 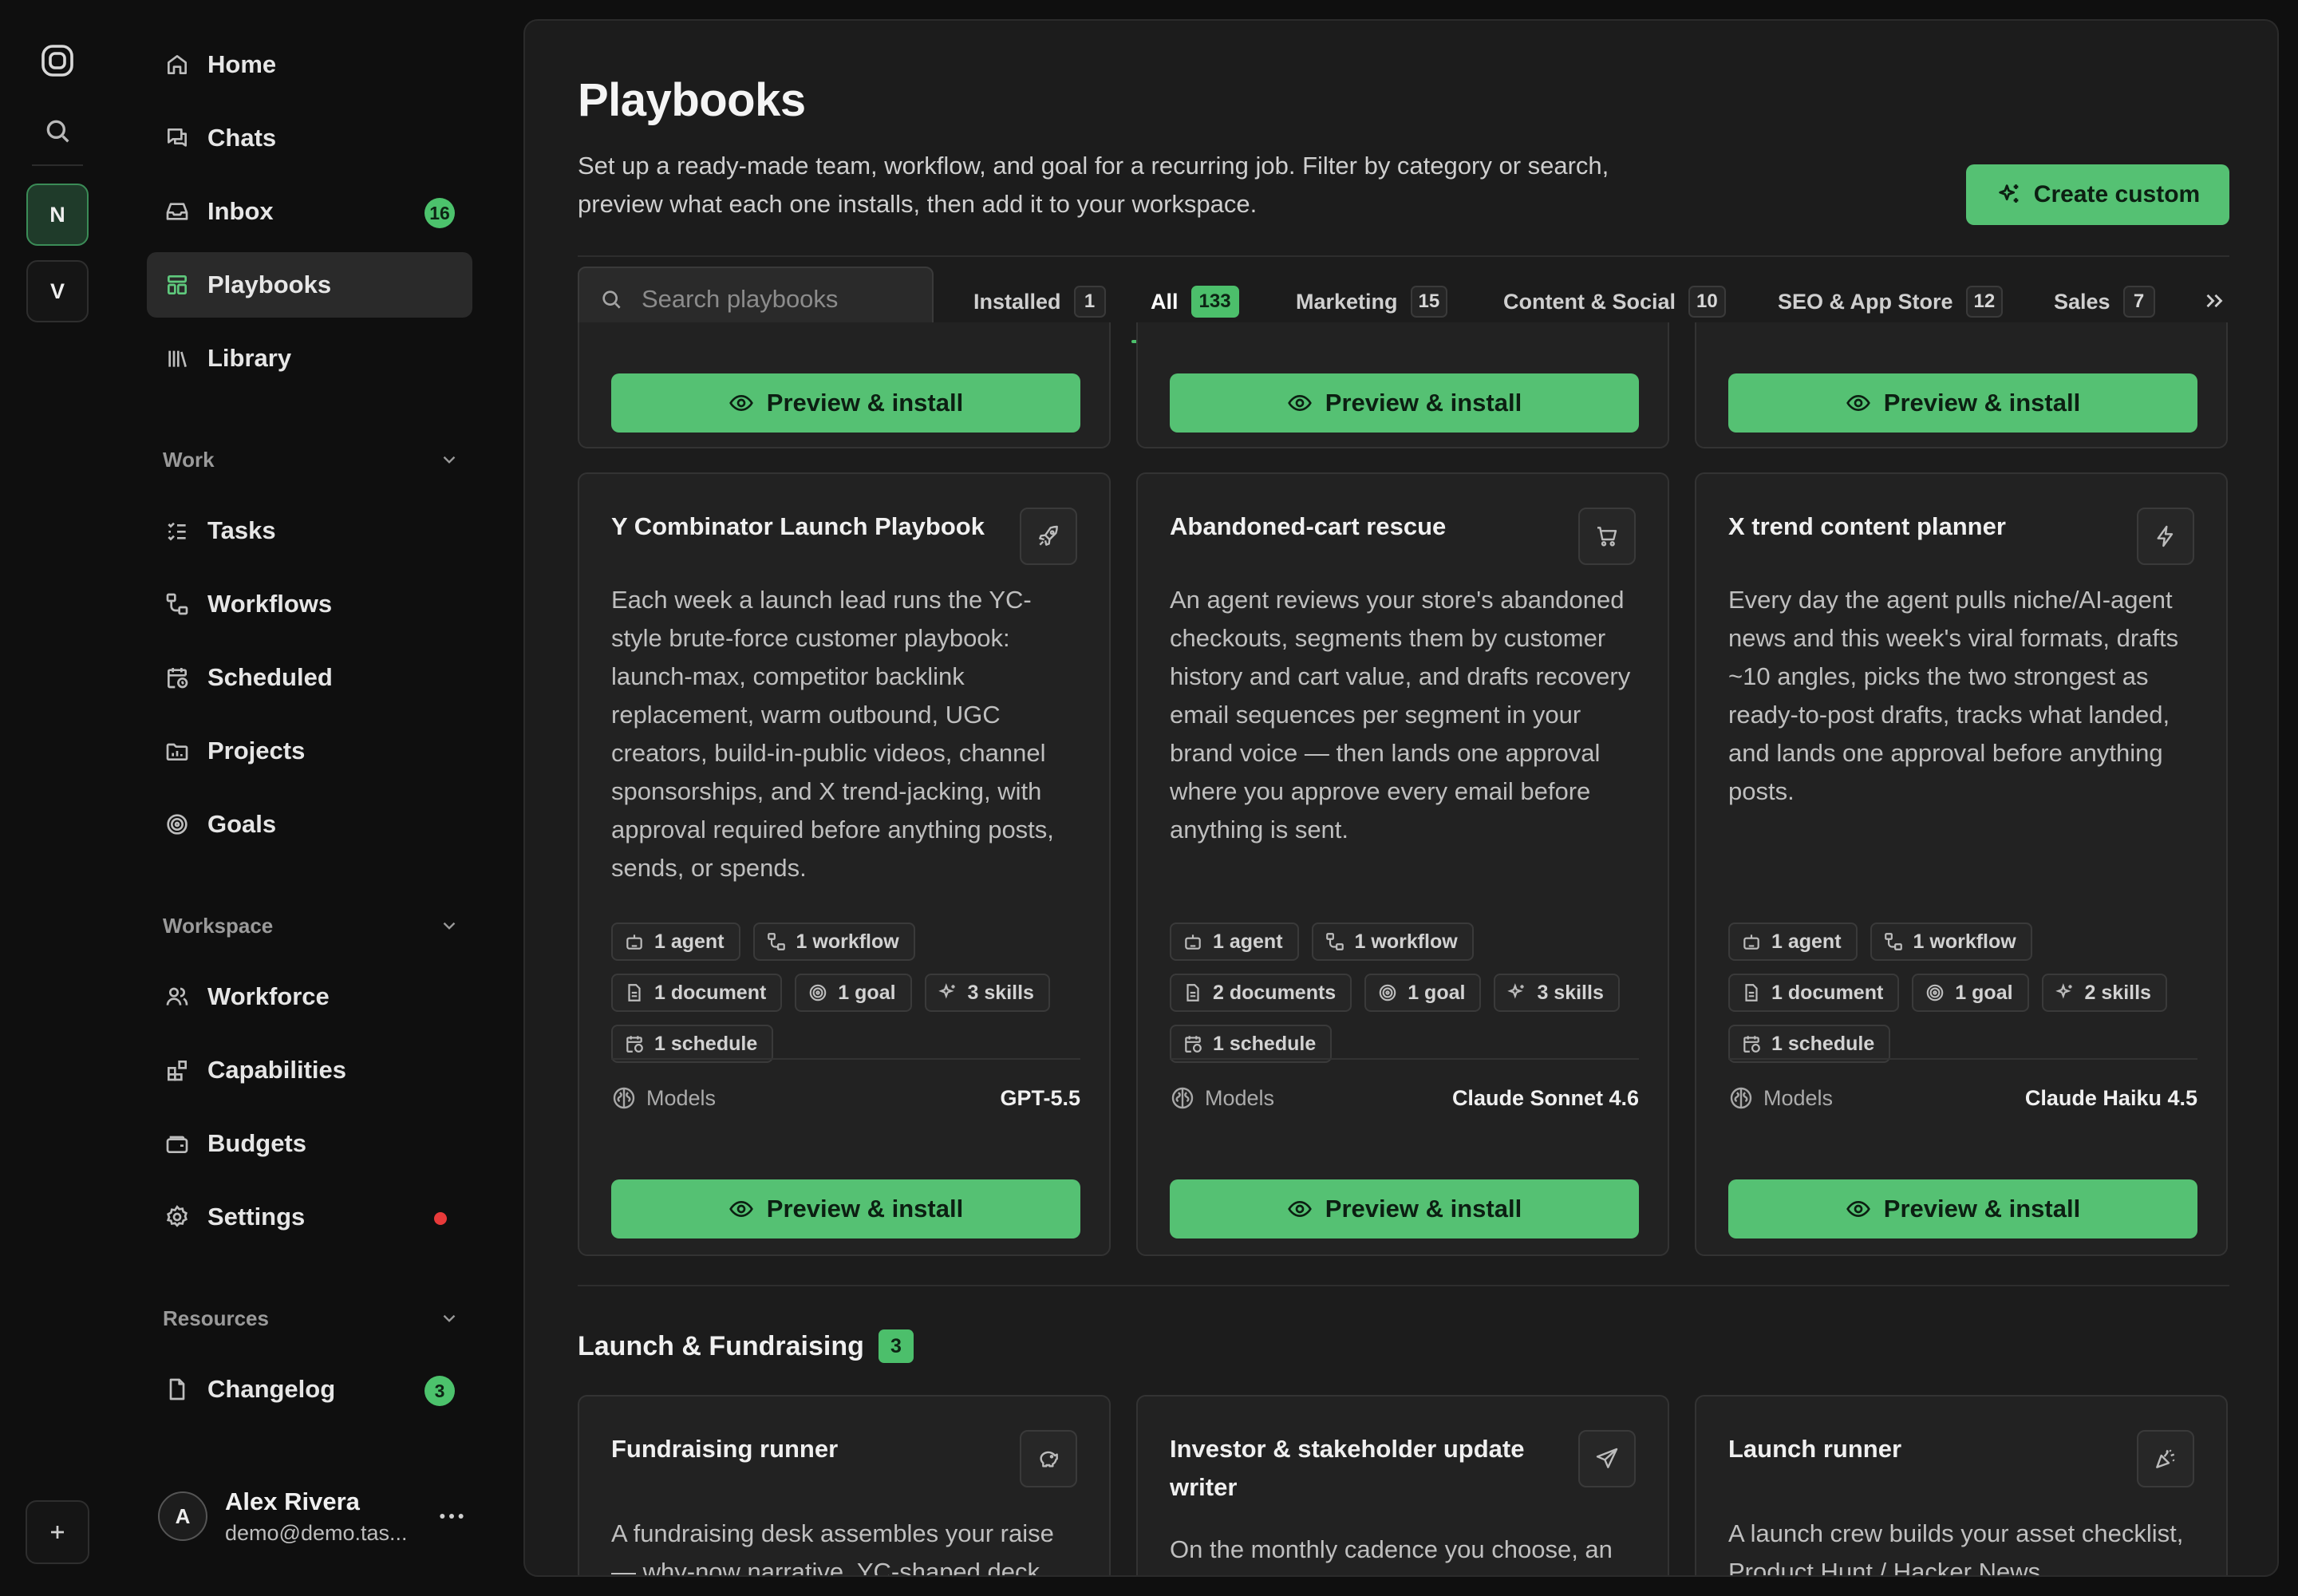 I want to click on library-icon, so click(x=177, y=358).